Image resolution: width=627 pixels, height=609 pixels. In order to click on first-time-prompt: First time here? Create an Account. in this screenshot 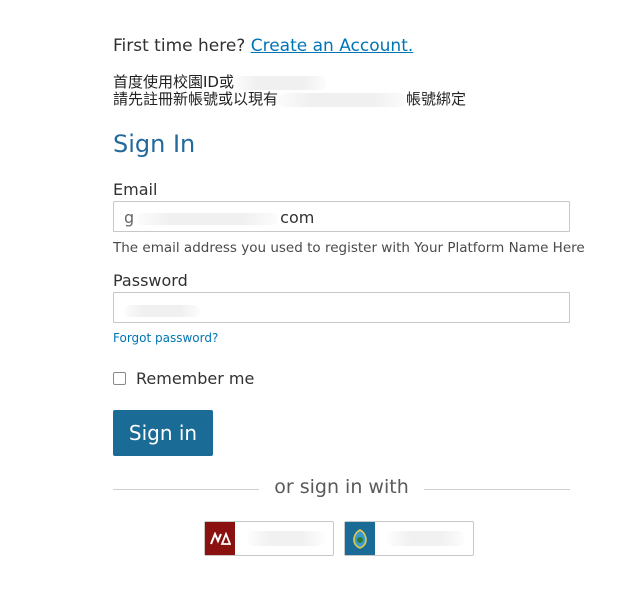, I will do `click(263, 46)`.